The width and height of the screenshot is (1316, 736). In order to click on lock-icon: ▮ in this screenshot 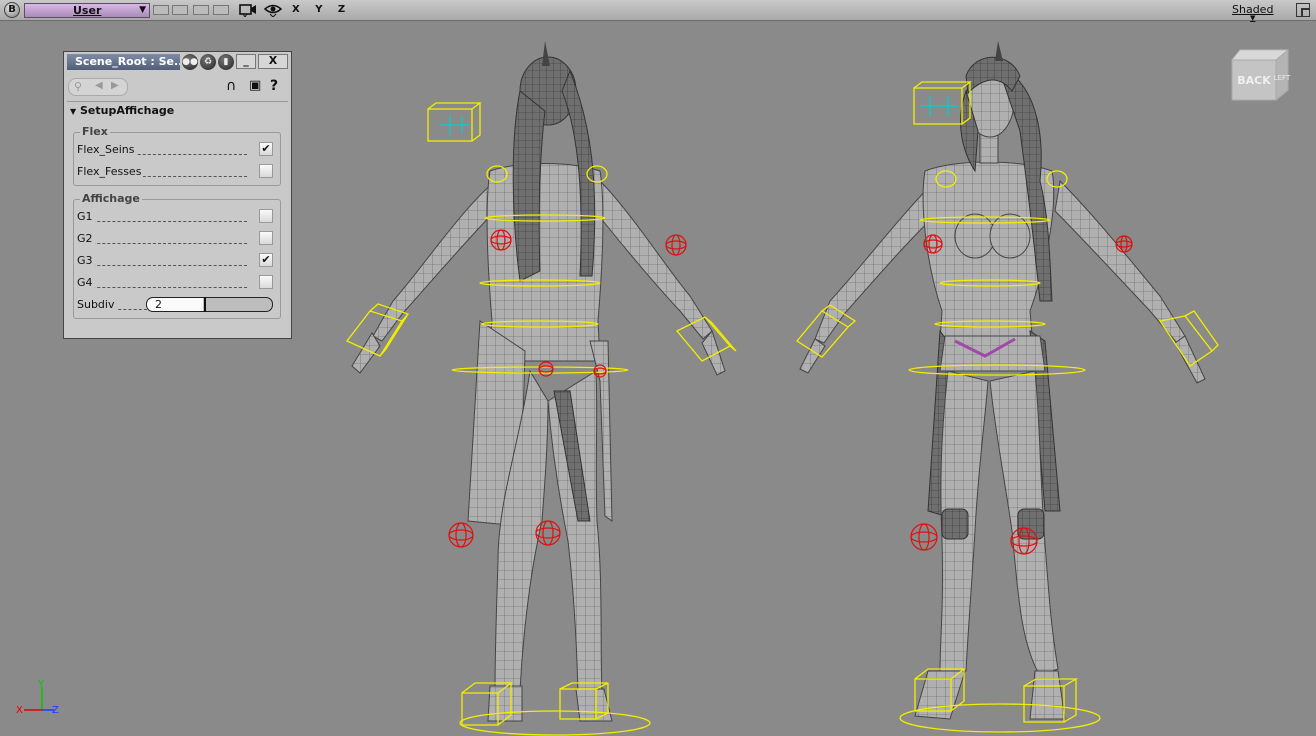, I will do `click(226, 62)`.